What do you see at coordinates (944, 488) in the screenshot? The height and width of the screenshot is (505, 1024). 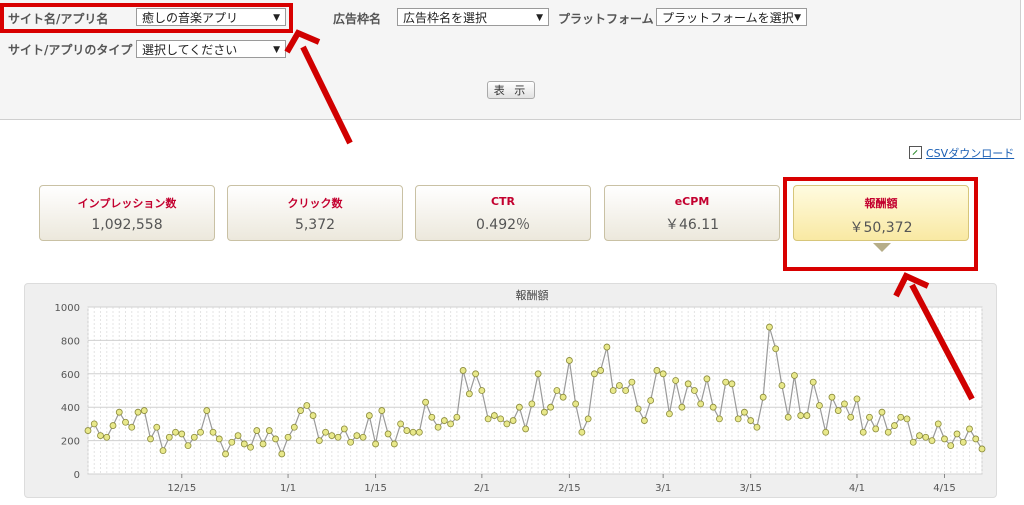 I see `x-tick-label: 4/15` at bounding box center [944, 488].